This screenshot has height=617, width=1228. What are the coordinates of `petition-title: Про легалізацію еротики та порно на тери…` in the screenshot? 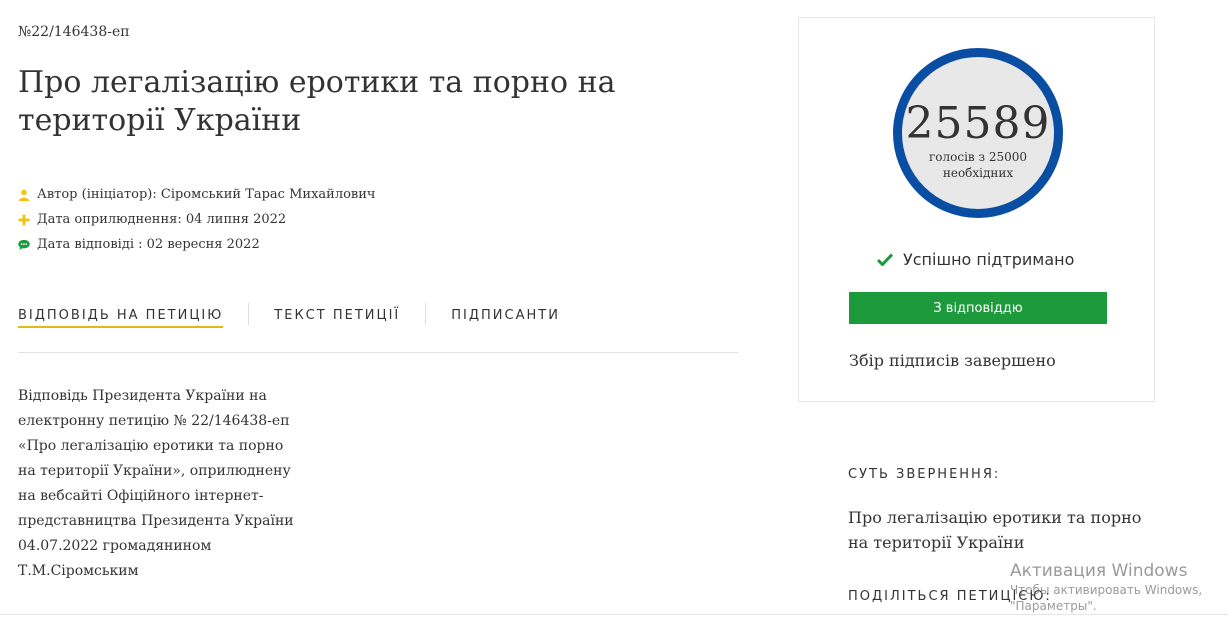 It's located at (317, 101).